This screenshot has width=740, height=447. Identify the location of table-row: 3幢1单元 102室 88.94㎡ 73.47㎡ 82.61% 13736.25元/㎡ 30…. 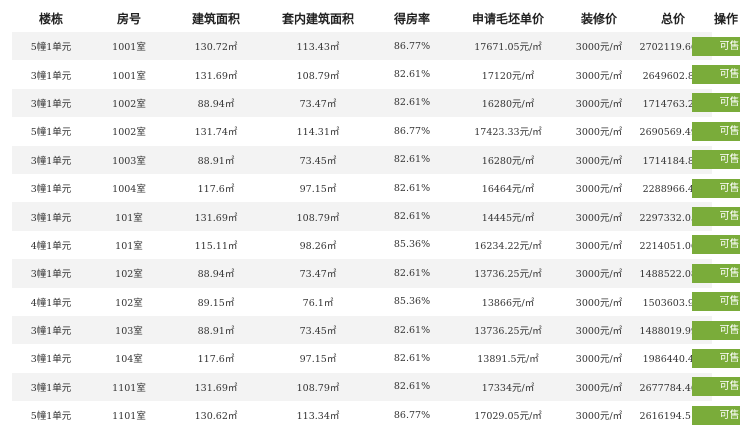
(376, 273).